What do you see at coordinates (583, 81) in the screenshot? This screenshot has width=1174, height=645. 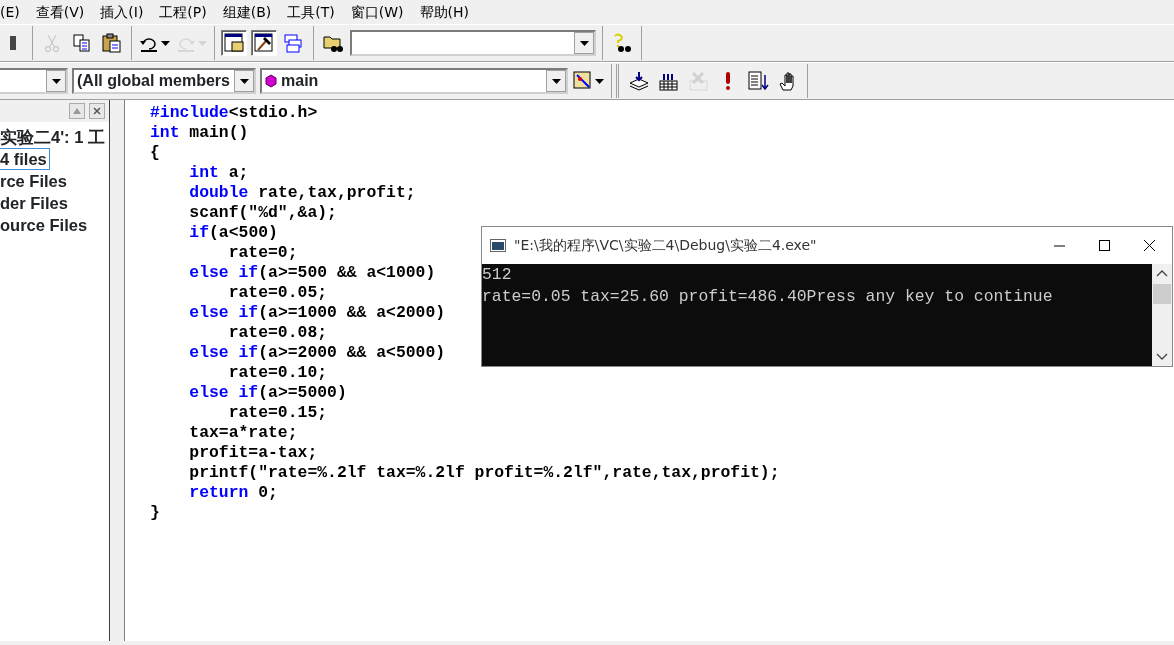 I see `magic-wand-icon` at bounding box center [583, 81].